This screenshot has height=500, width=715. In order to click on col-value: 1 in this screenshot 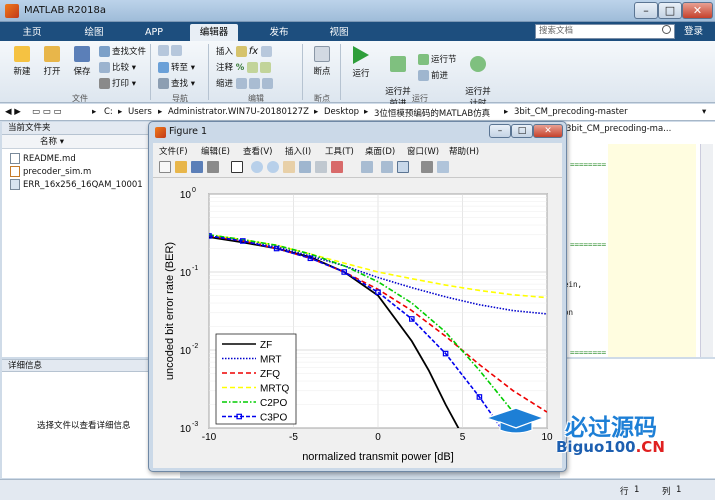, I will do `click(679, 490)`.